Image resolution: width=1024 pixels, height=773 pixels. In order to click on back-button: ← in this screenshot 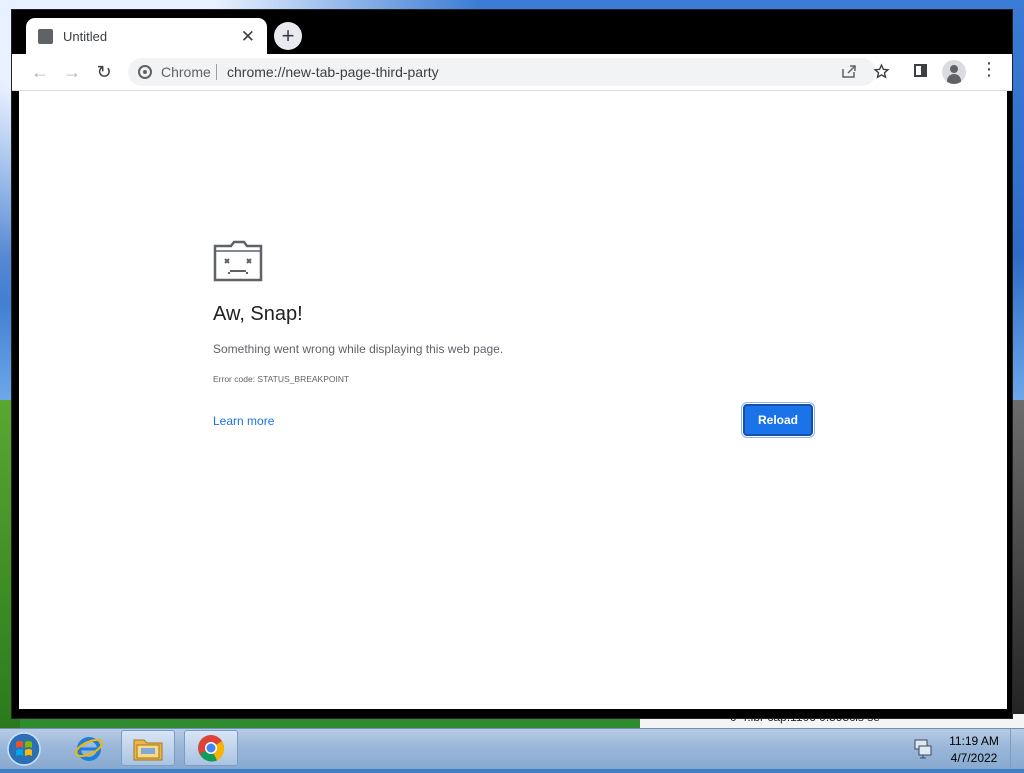, I will do `click(40, 72)`.